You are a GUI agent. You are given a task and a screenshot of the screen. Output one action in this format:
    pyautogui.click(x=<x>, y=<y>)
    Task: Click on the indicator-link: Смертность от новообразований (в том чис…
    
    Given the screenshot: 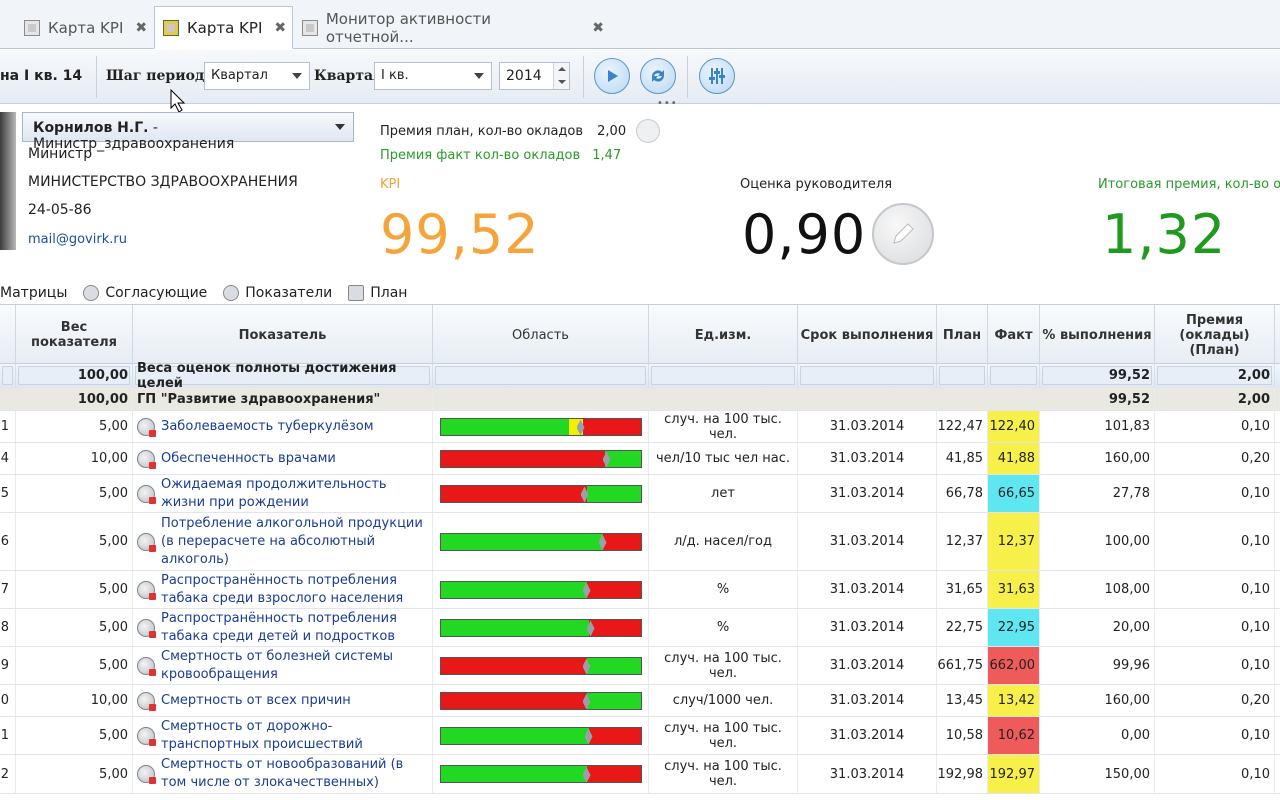 What is the action you would take?
    pyautogui.click(x=294, y=774)
    